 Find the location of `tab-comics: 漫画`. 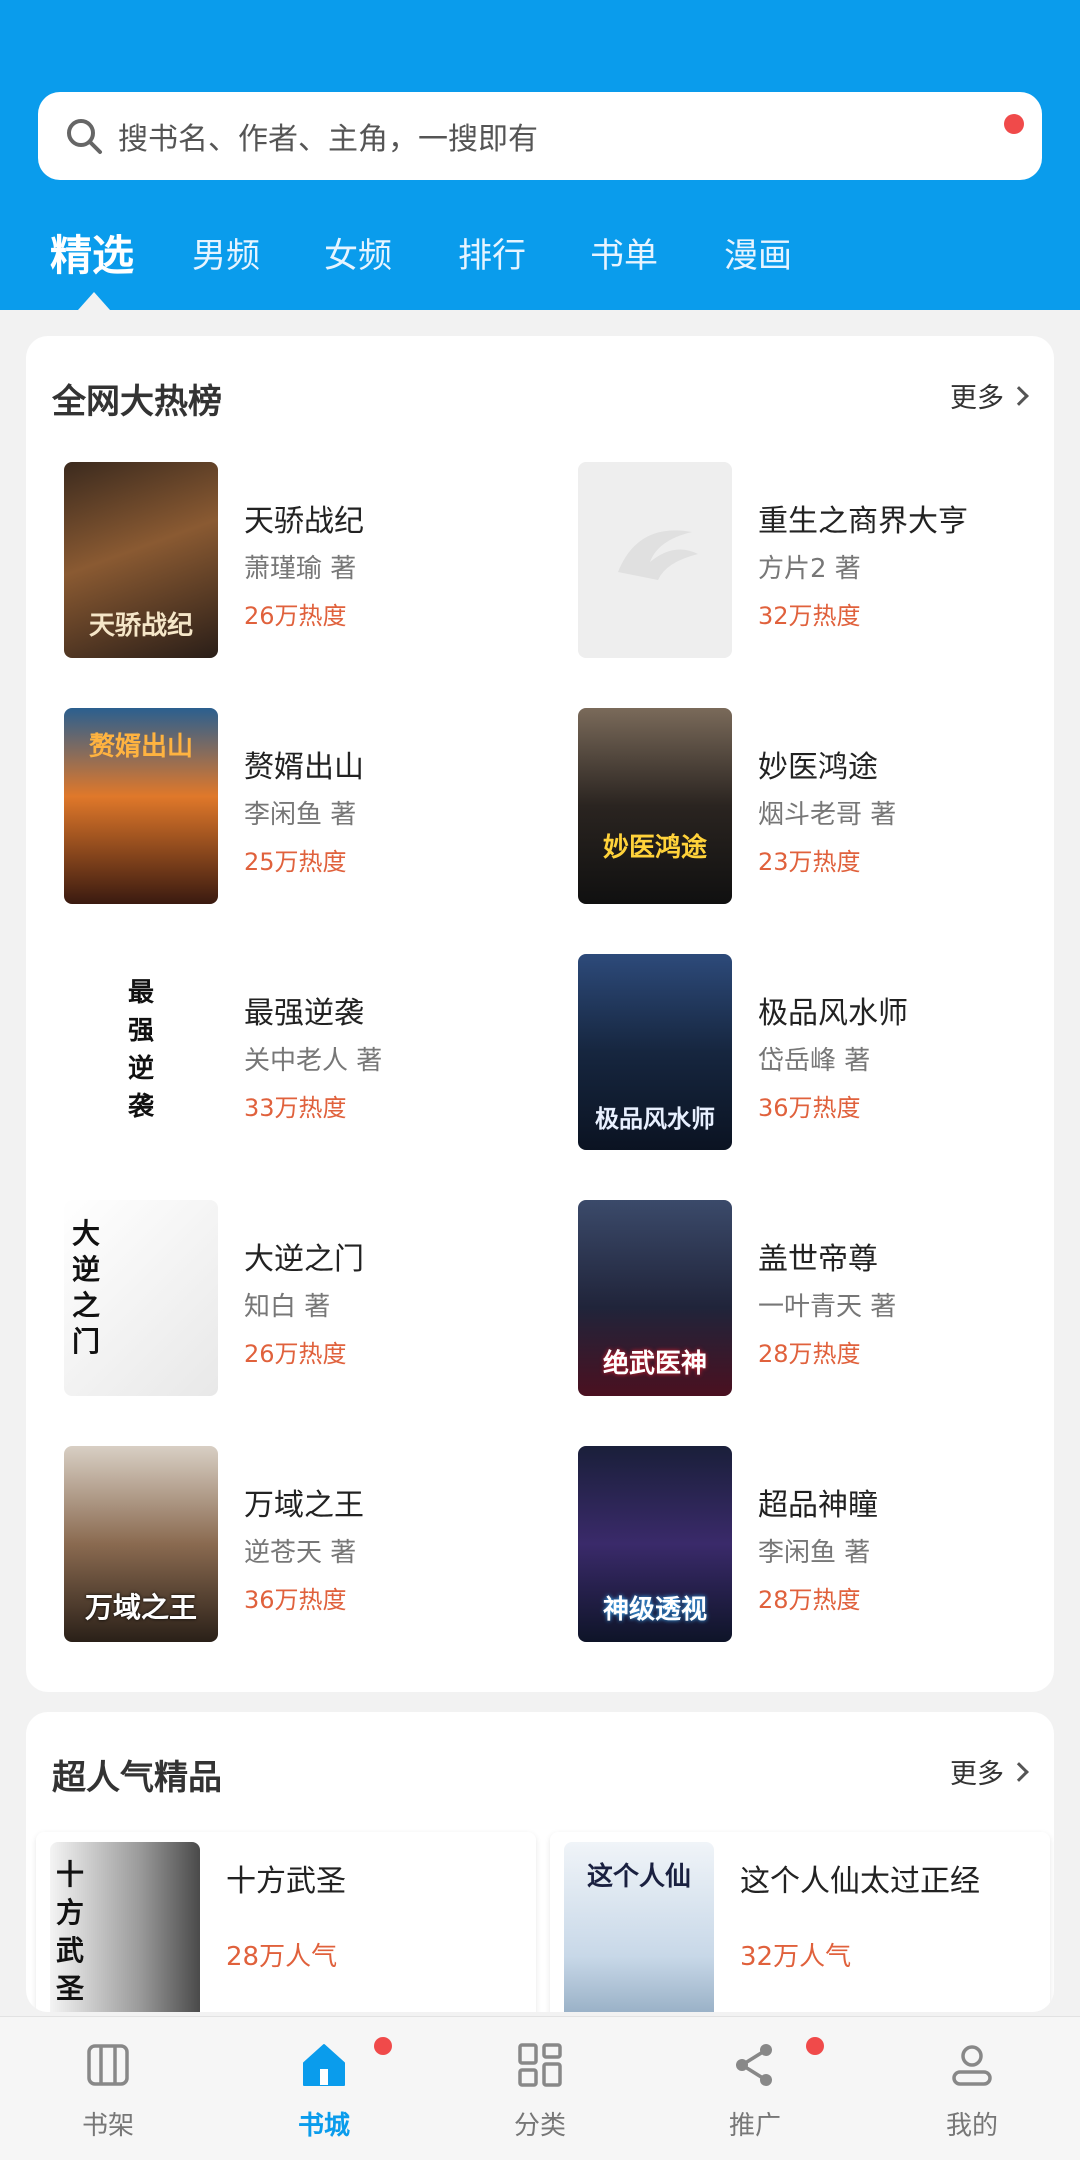

tab-comics: 漫画 is located at coordinates (758, 252).